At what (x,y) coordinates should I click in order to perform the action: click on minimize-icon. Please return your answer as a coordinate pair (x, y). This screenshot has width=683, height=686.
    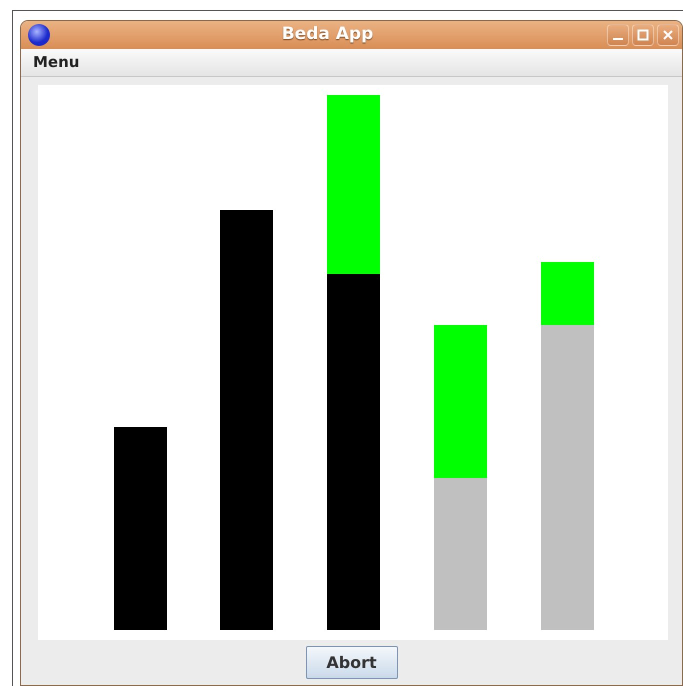
    Looking at the image, I should click on (618, 39).